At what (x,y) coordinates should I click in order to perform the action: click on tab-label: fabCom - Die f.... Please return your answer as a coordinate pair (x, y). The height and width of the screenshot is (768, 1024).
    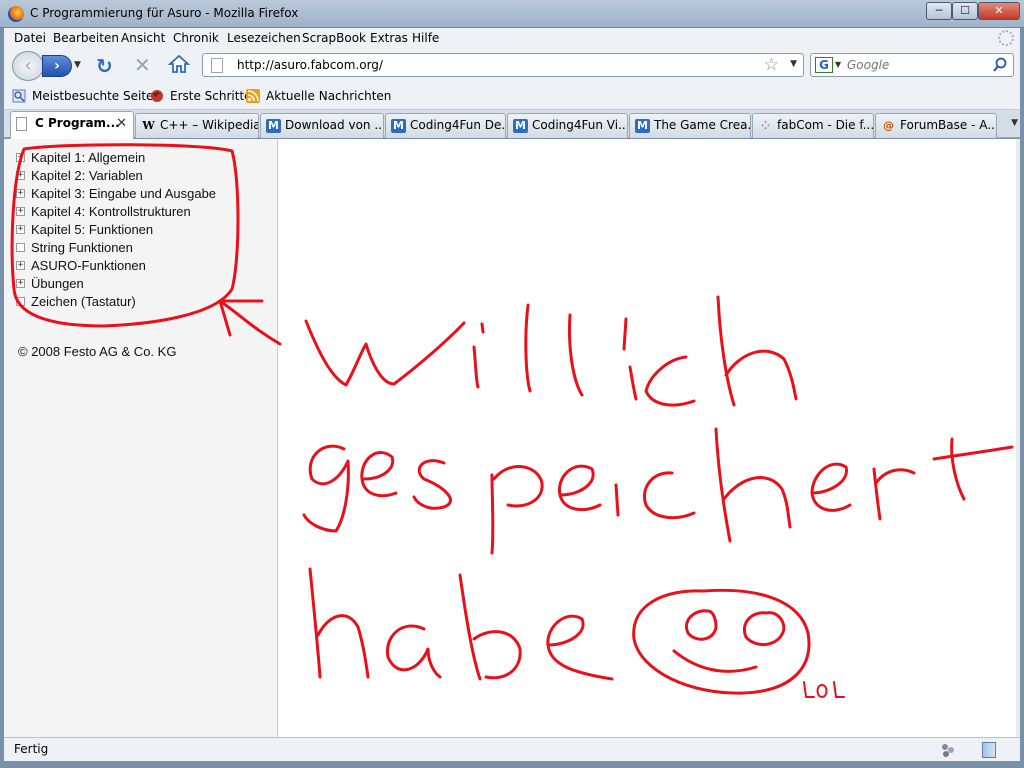
    Looking at the image, I should click on (825, 125).